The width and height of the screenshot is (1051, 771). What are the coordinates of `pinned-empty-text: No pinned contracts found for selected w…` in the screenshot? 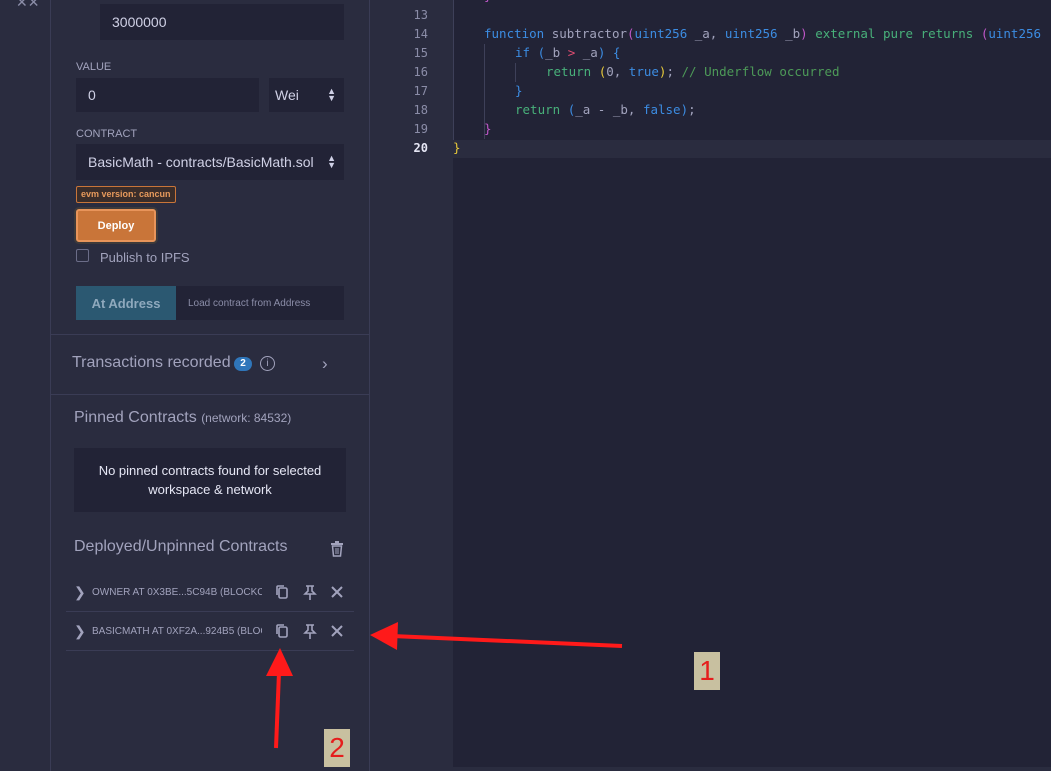 It's located at (210, 480).